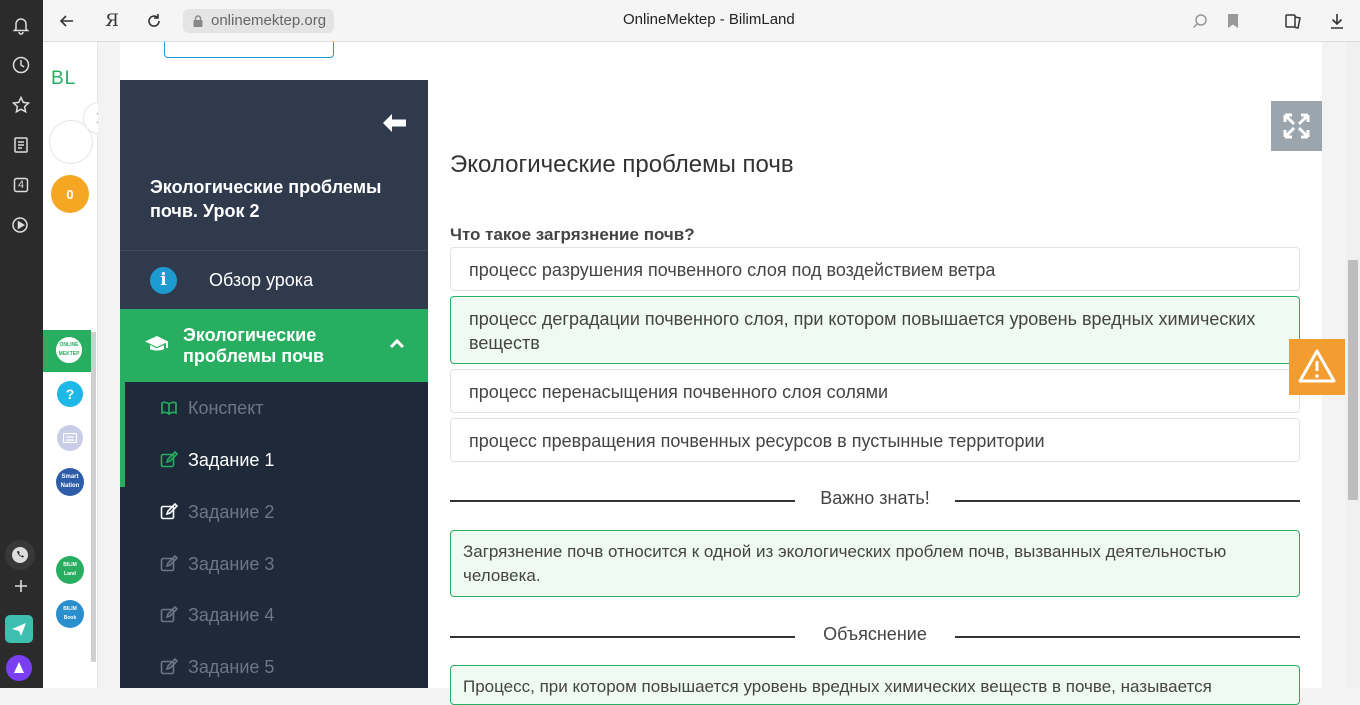  What do you see at coordinates (21, 185) in the screenshot?
I see `tabs-count-icon: 4` at bounding box center [21, 185].